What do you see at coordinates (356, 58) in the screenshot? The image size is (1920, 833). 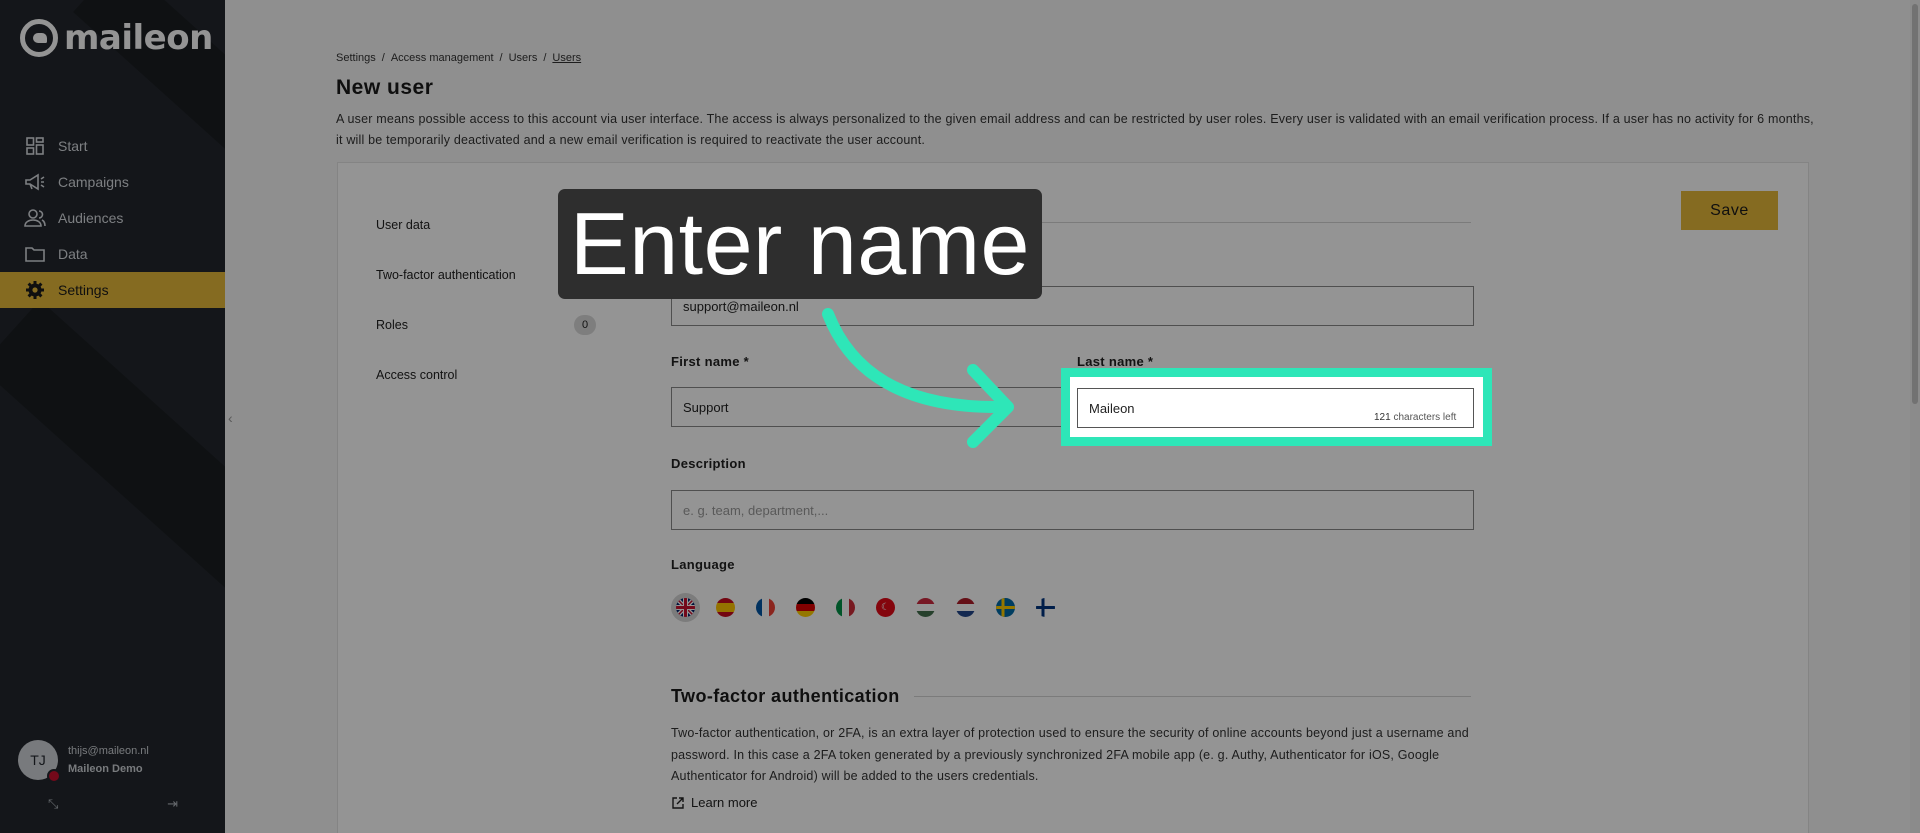 I see `breadcrumb-settings: Settings` at bounding box center [356, 58].